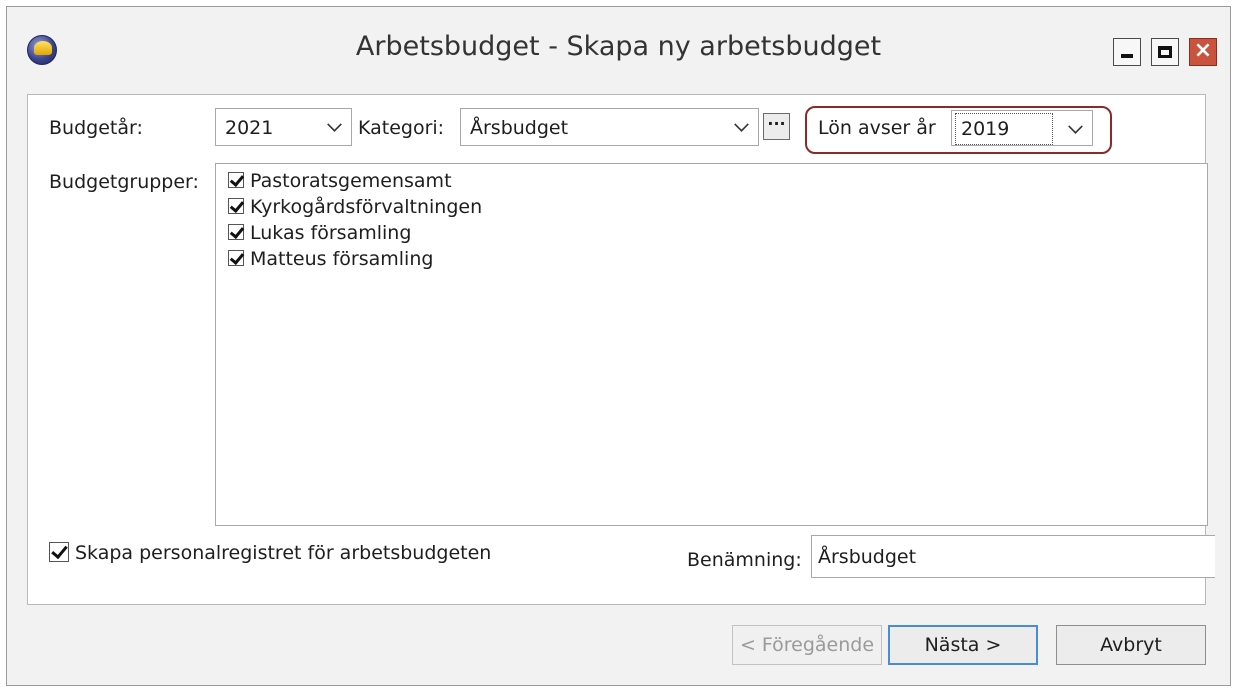  Describe the element at coordinates (1165, 52) in the screenshot. I see `maximize-icon` at that location.